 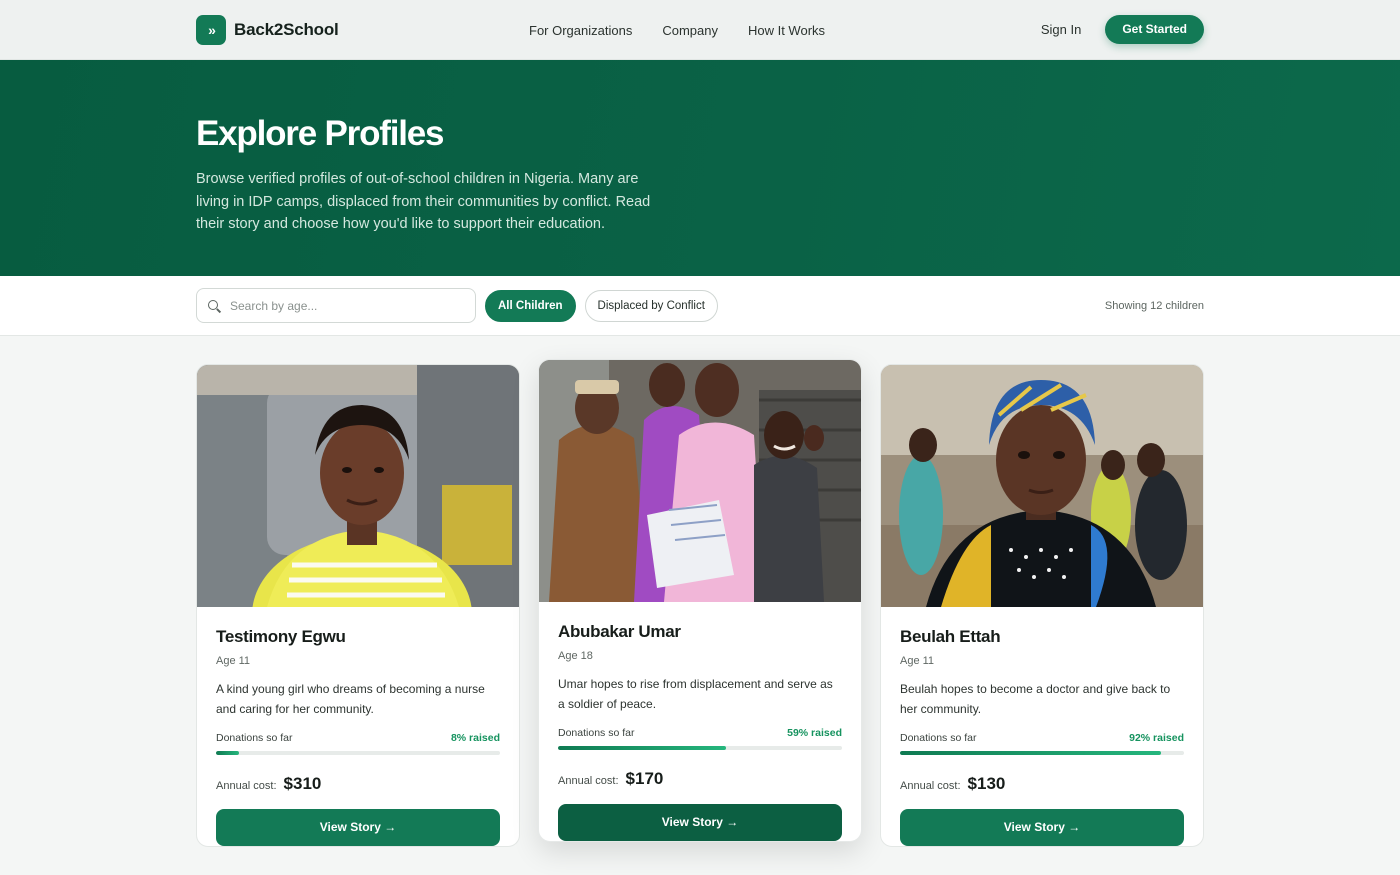 I want to click on nav-link-company: Company, so click(x=690, y=30).